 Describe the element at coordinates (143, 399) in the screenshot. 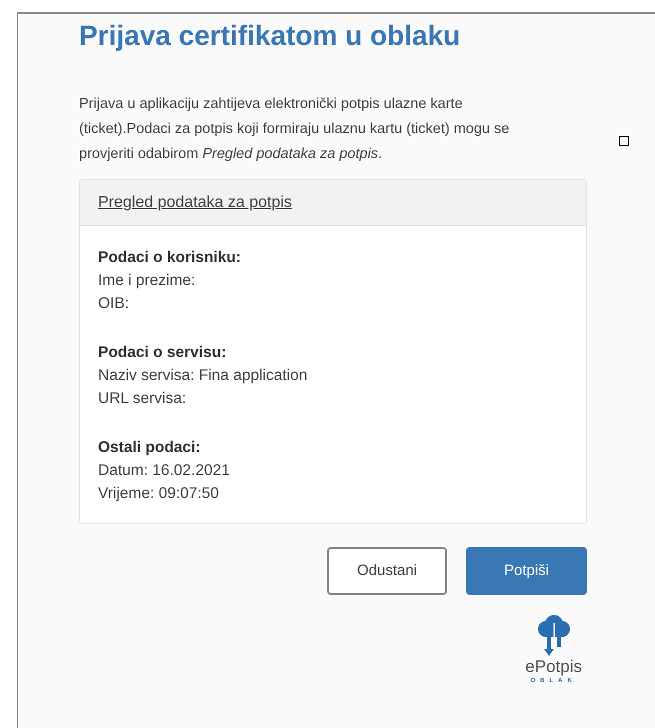

I see `detail-line: URL servisa:` at that location.